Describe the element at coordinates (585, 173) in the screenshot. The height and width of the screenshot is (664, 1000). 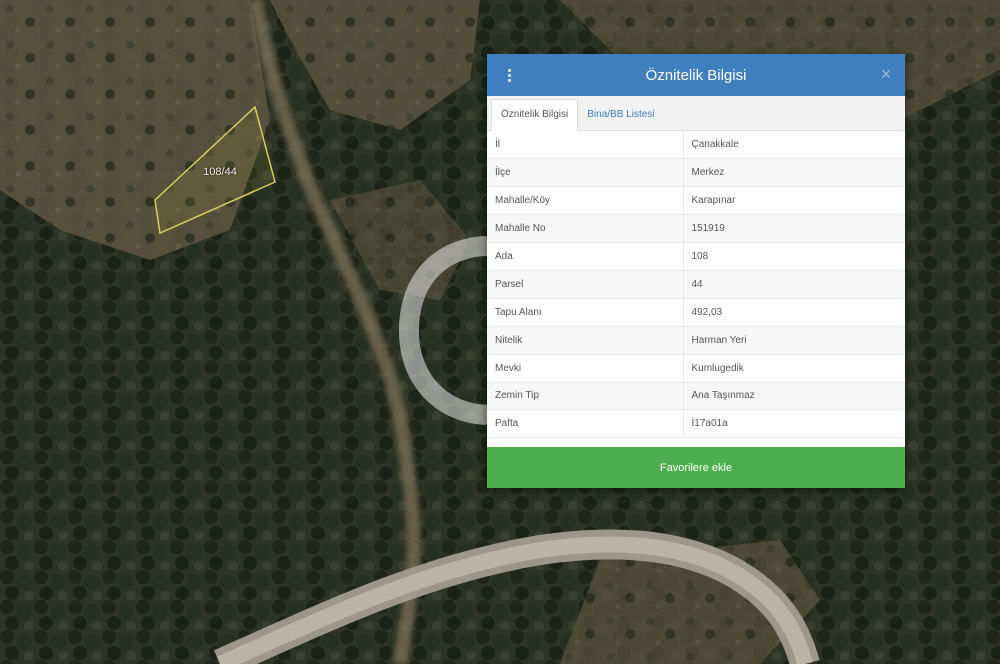
I see `row-key: İlçe` at that location.